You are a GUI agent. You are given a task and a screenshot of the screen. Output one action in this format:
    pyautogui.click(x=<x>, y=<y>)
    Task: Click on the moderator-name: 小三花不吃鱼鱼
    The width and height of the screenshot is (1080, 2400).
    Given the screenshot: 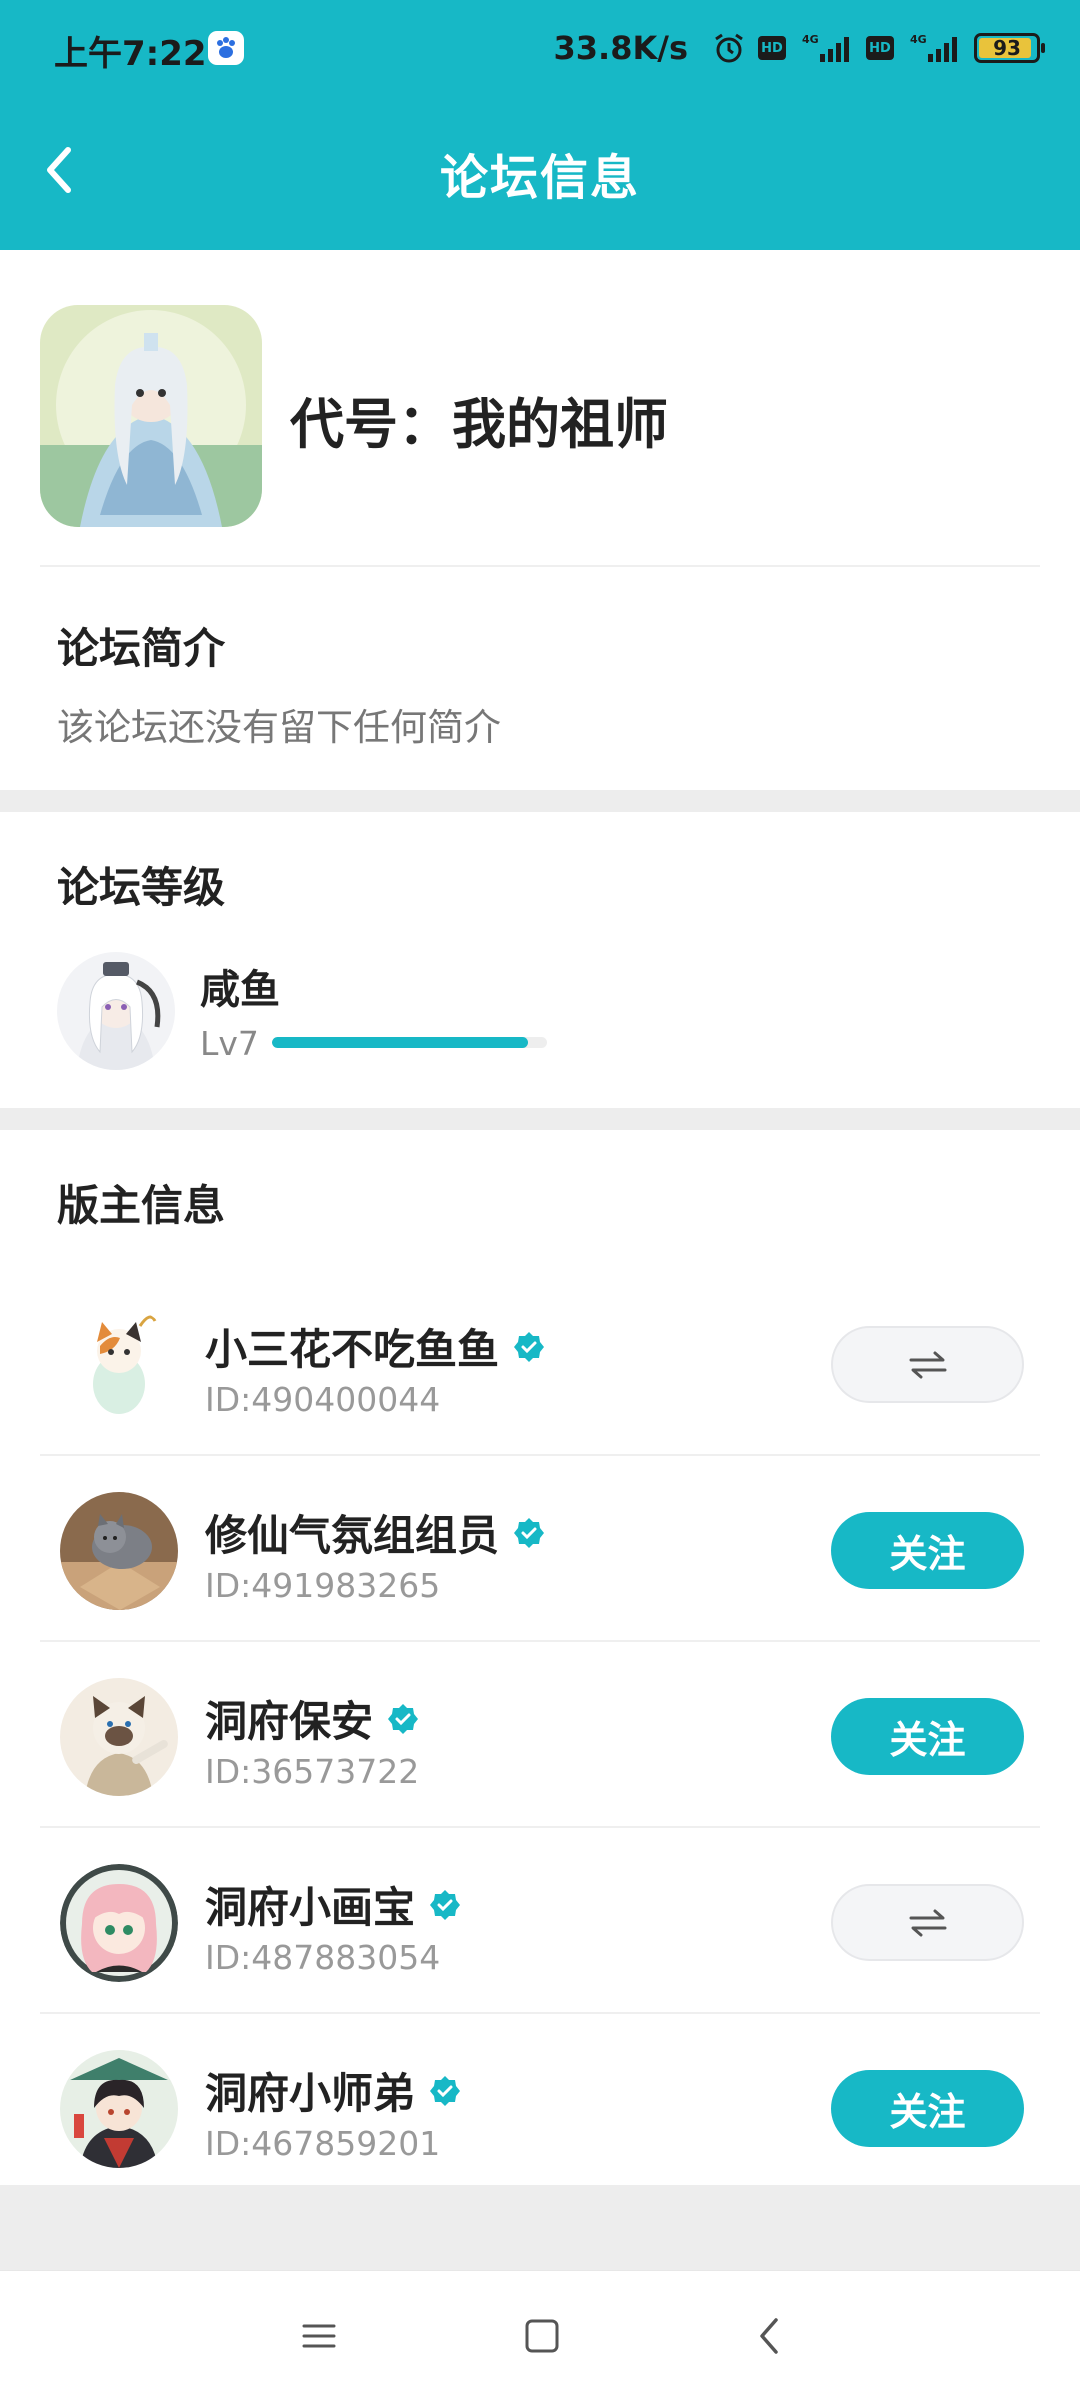 What is the action you would take?
    pyautogui.click(x=352, y=1349)
    